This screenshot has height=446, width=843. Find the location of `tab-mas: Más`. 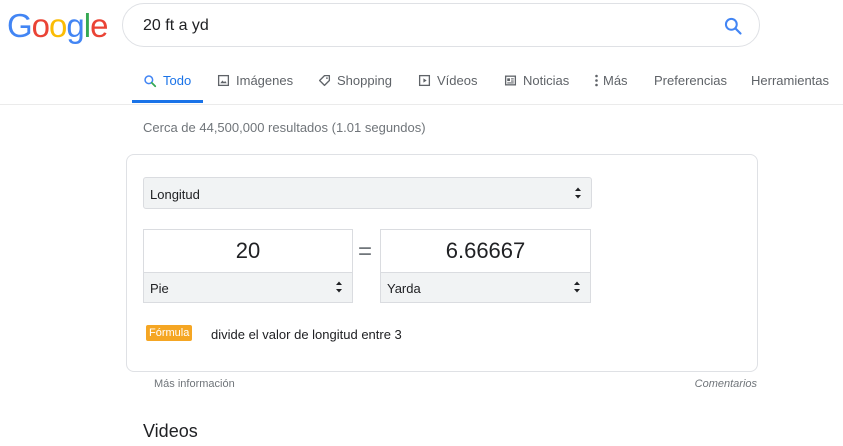

tab-mas: Más is located at coordinates (611, 80).